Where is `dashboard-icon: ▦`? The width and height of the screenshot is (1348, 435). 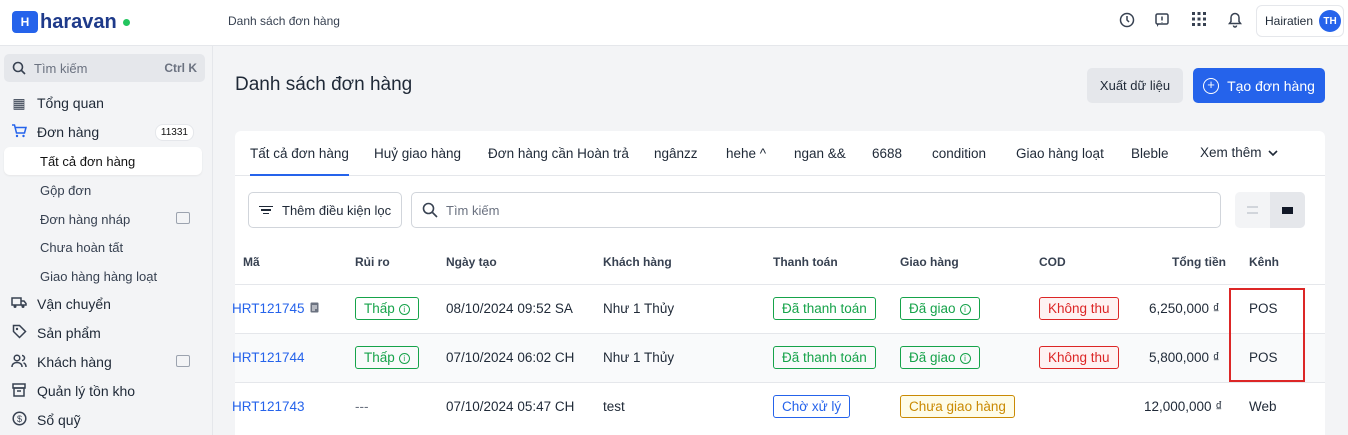 dashboard-icon: ▦ is located at coordinates (19, 102).